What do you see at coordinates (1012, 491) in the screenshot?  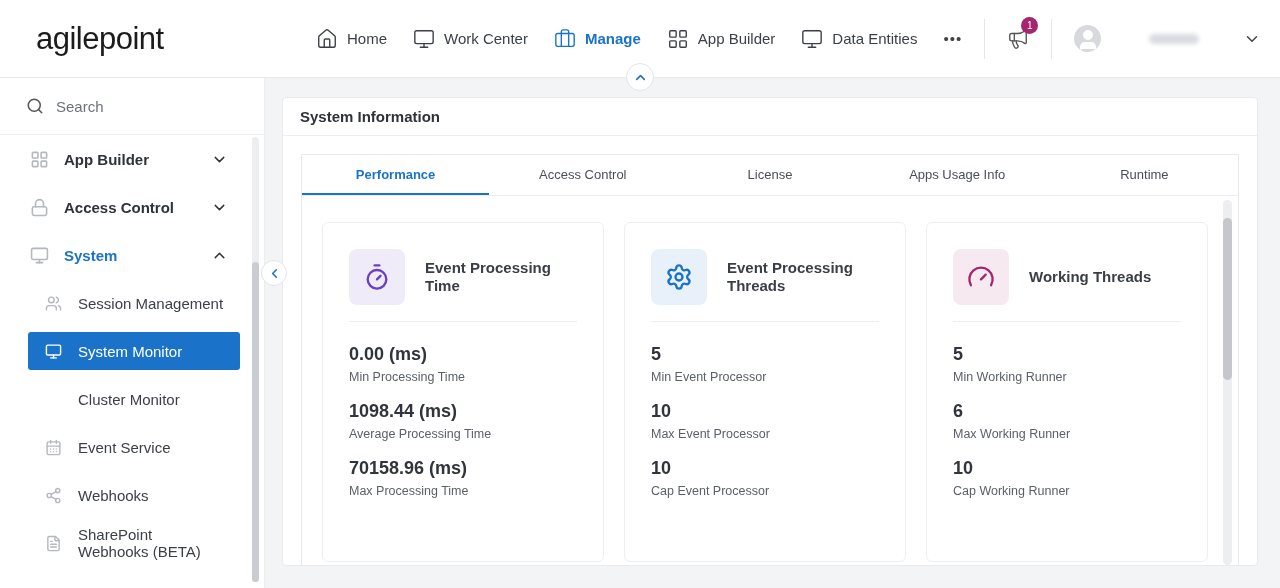 I see `metric-label: Cap Working Runner` at bounding box center [1012, 491].